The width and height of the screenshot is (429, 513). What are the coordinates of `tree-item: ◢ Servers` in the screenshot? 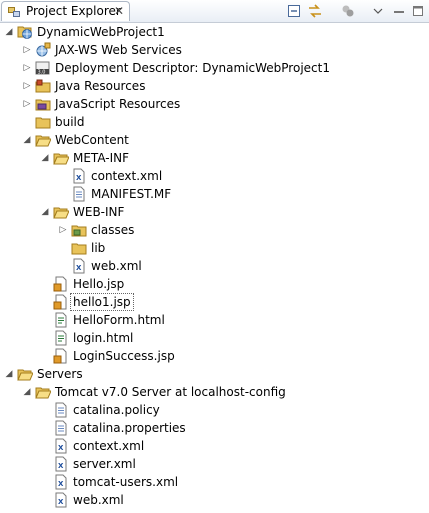 It's located at (214, 374).